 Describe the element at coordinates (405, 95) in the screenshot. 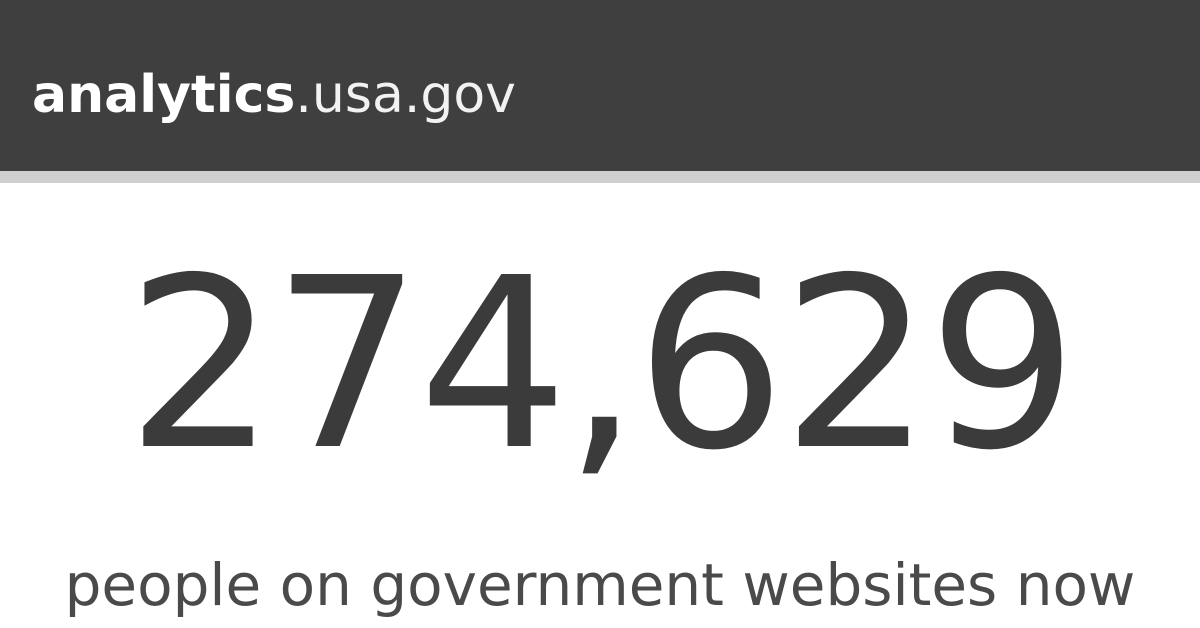

I see `logo-light-text: .usa.gov` at that location.